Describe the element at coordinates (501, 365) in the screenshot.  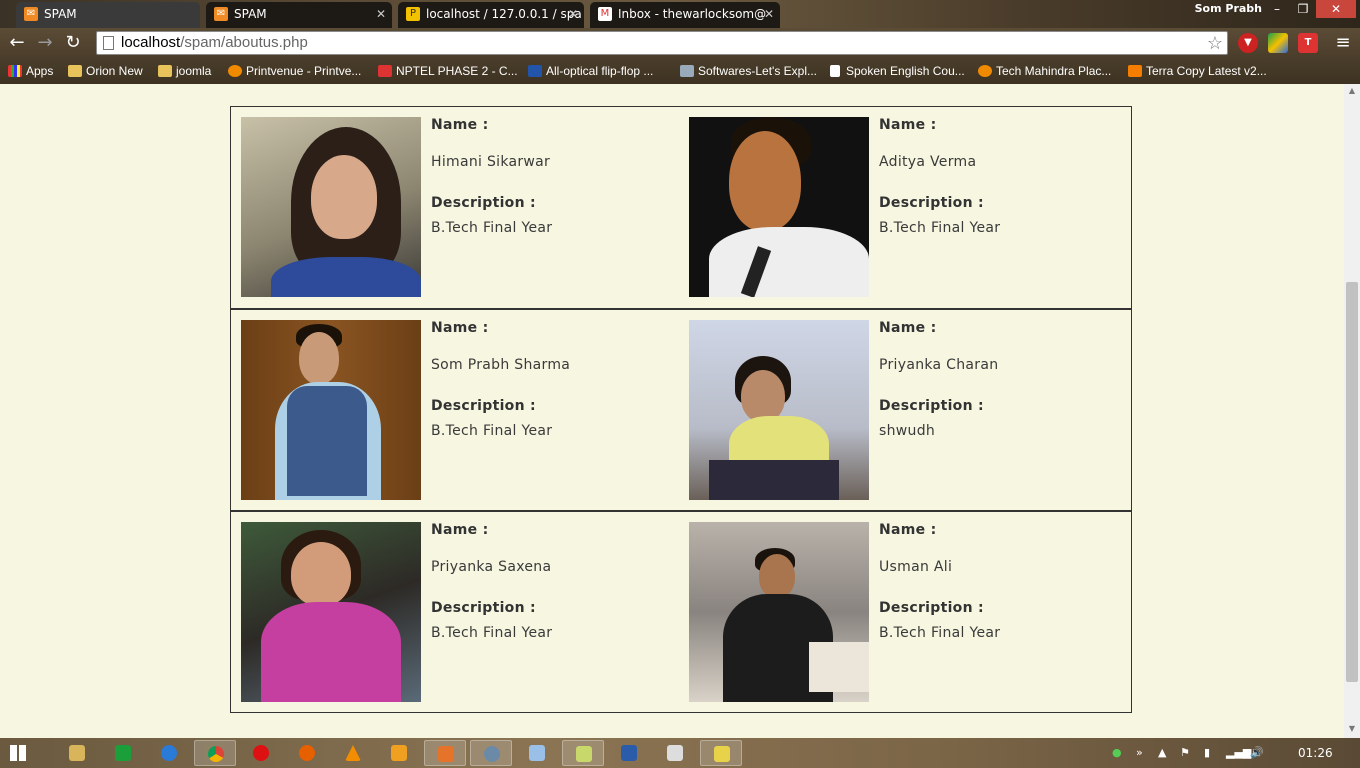
I see `member-name: Som Prabh Sharma` at that location.